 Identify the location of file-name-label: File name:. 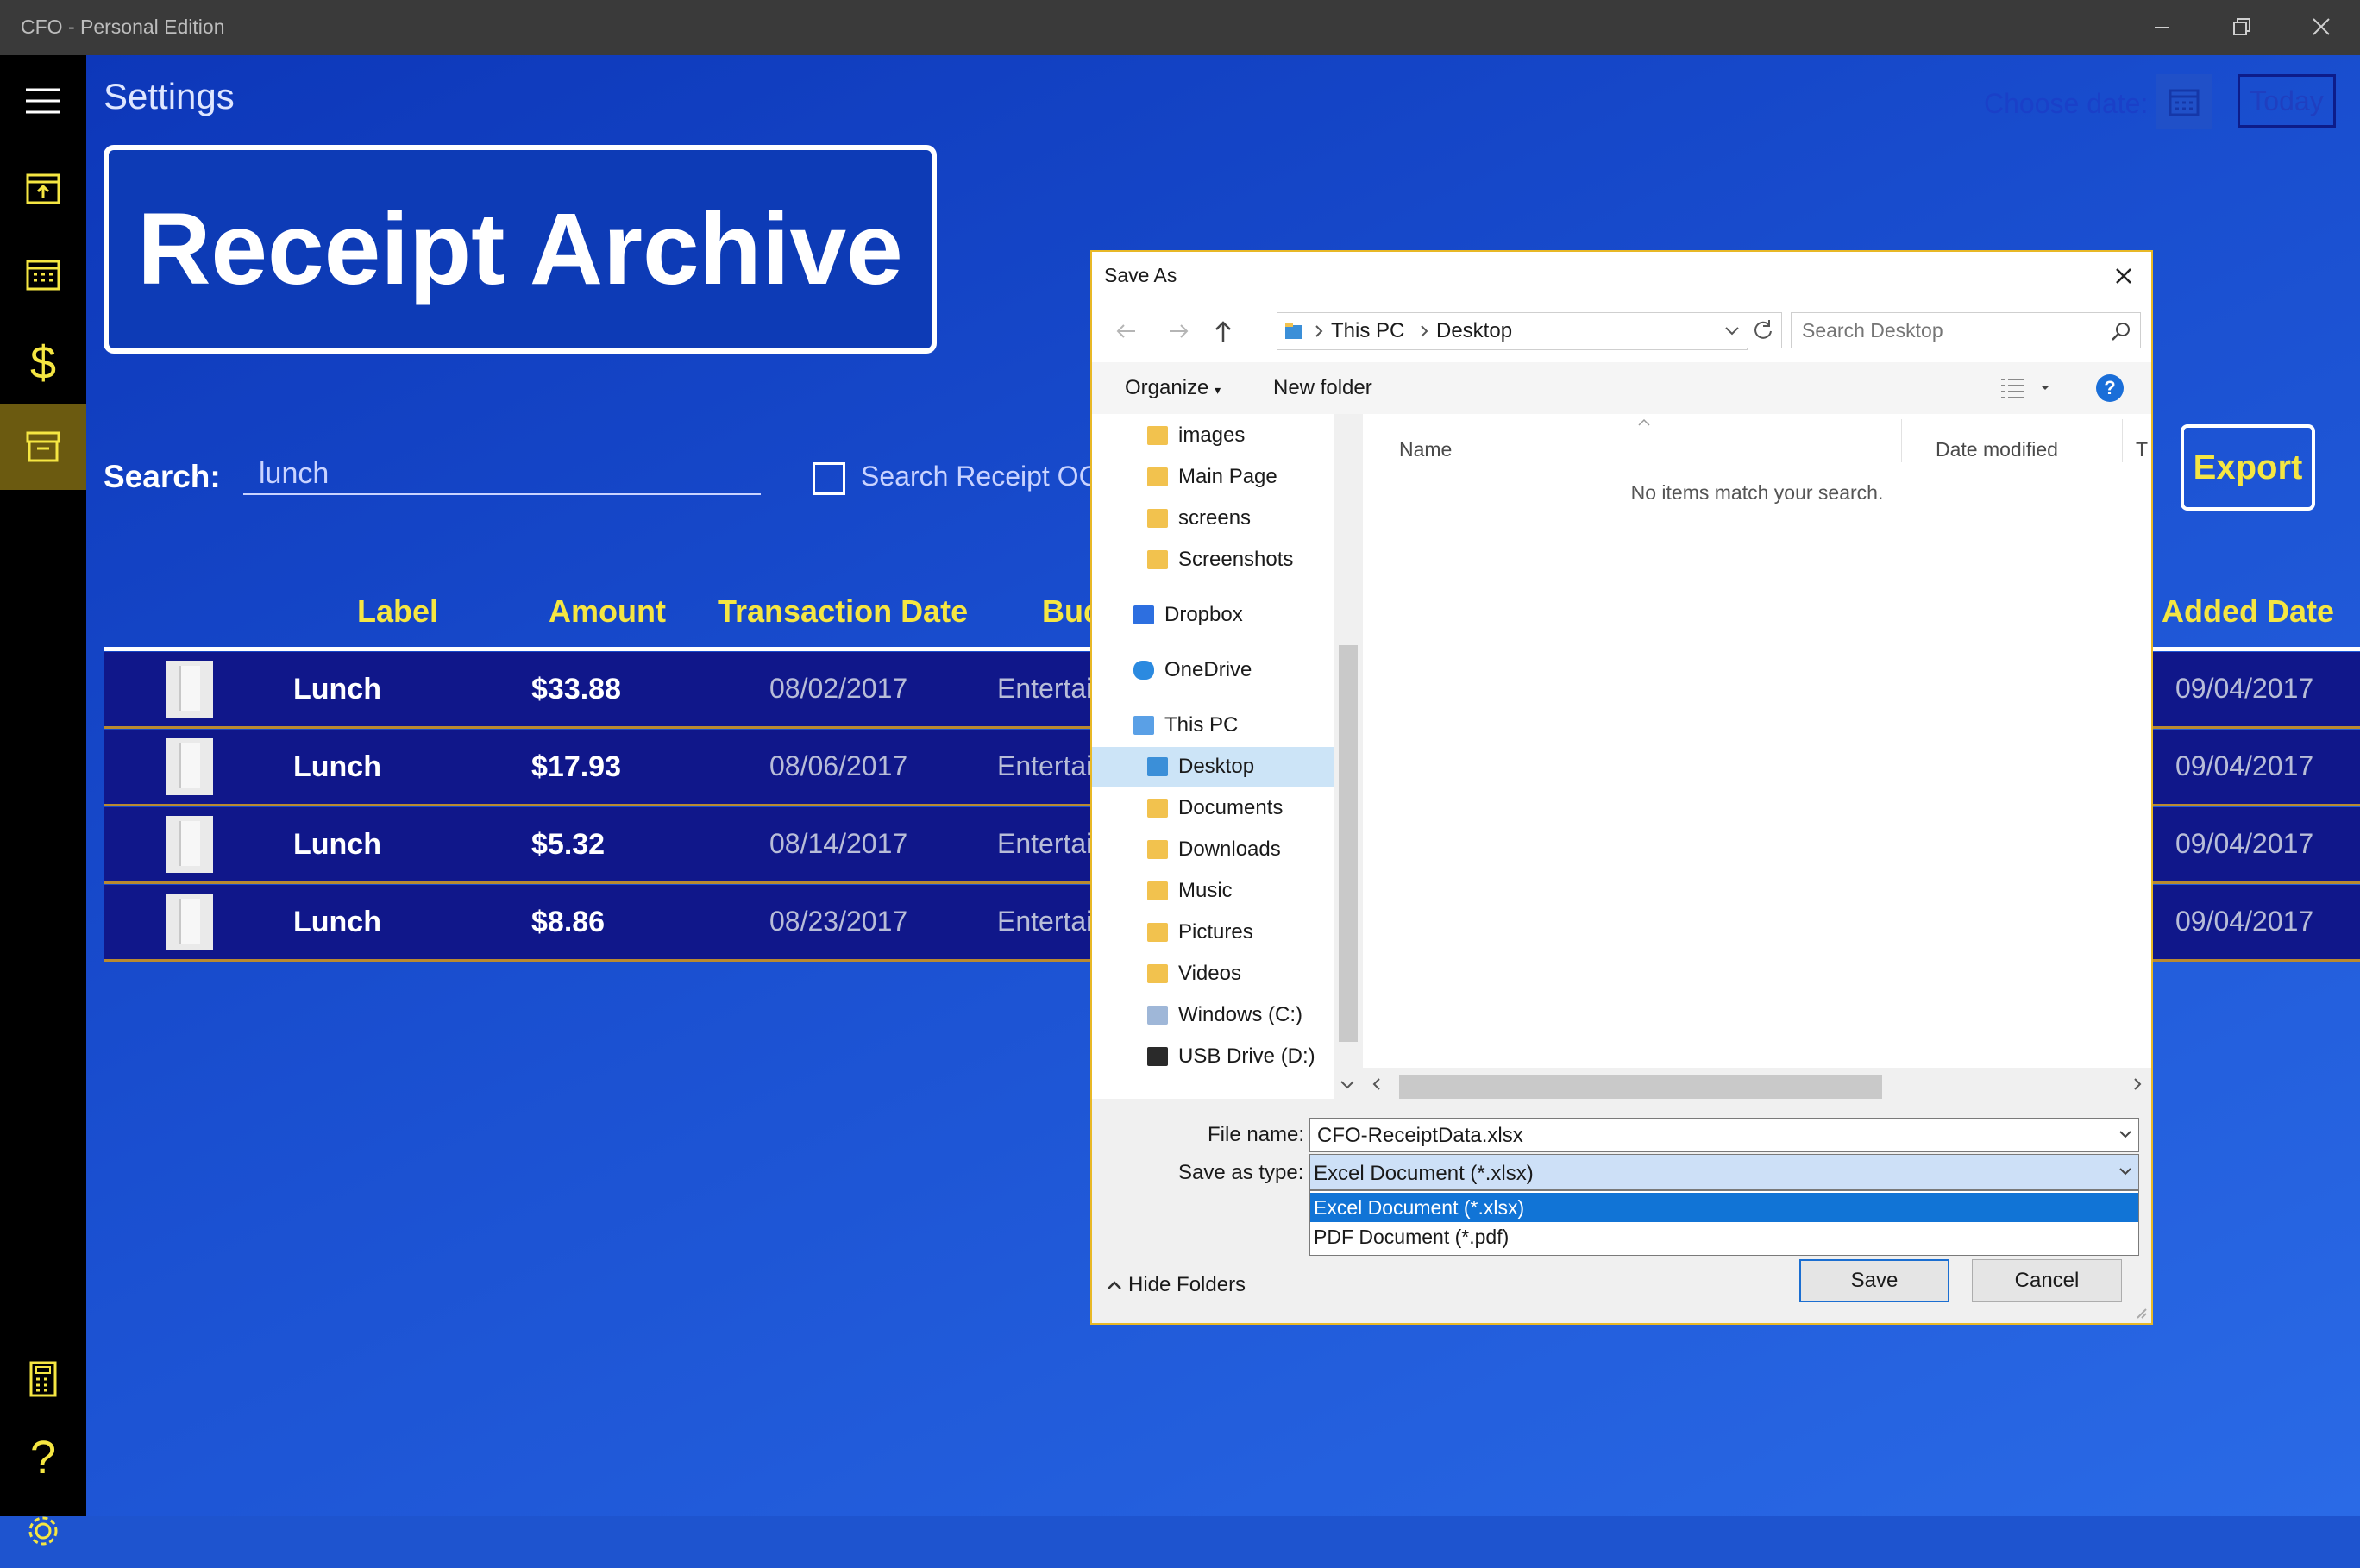
(1256, 1134).